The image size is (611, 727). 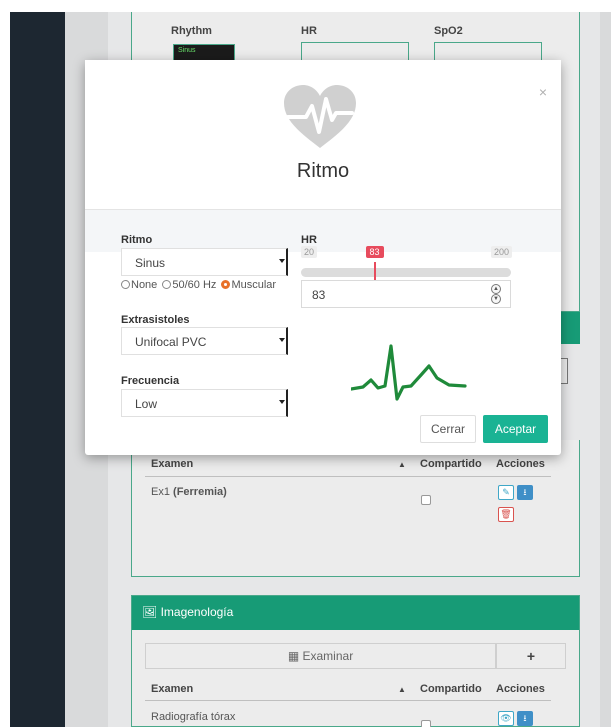 I want to click on modal-title: Ritmo, so click(x=323, y=171).